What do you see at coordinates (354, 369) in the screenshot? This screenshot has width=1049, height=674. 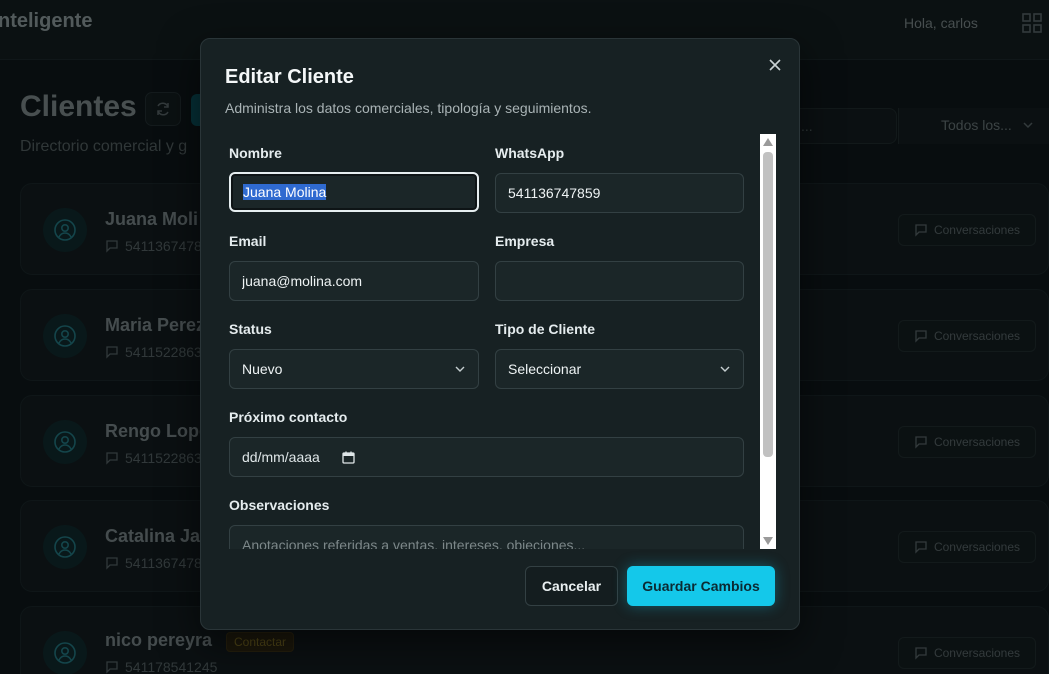 I see `status-select: Nuevo` at bounding box center [354, 369].